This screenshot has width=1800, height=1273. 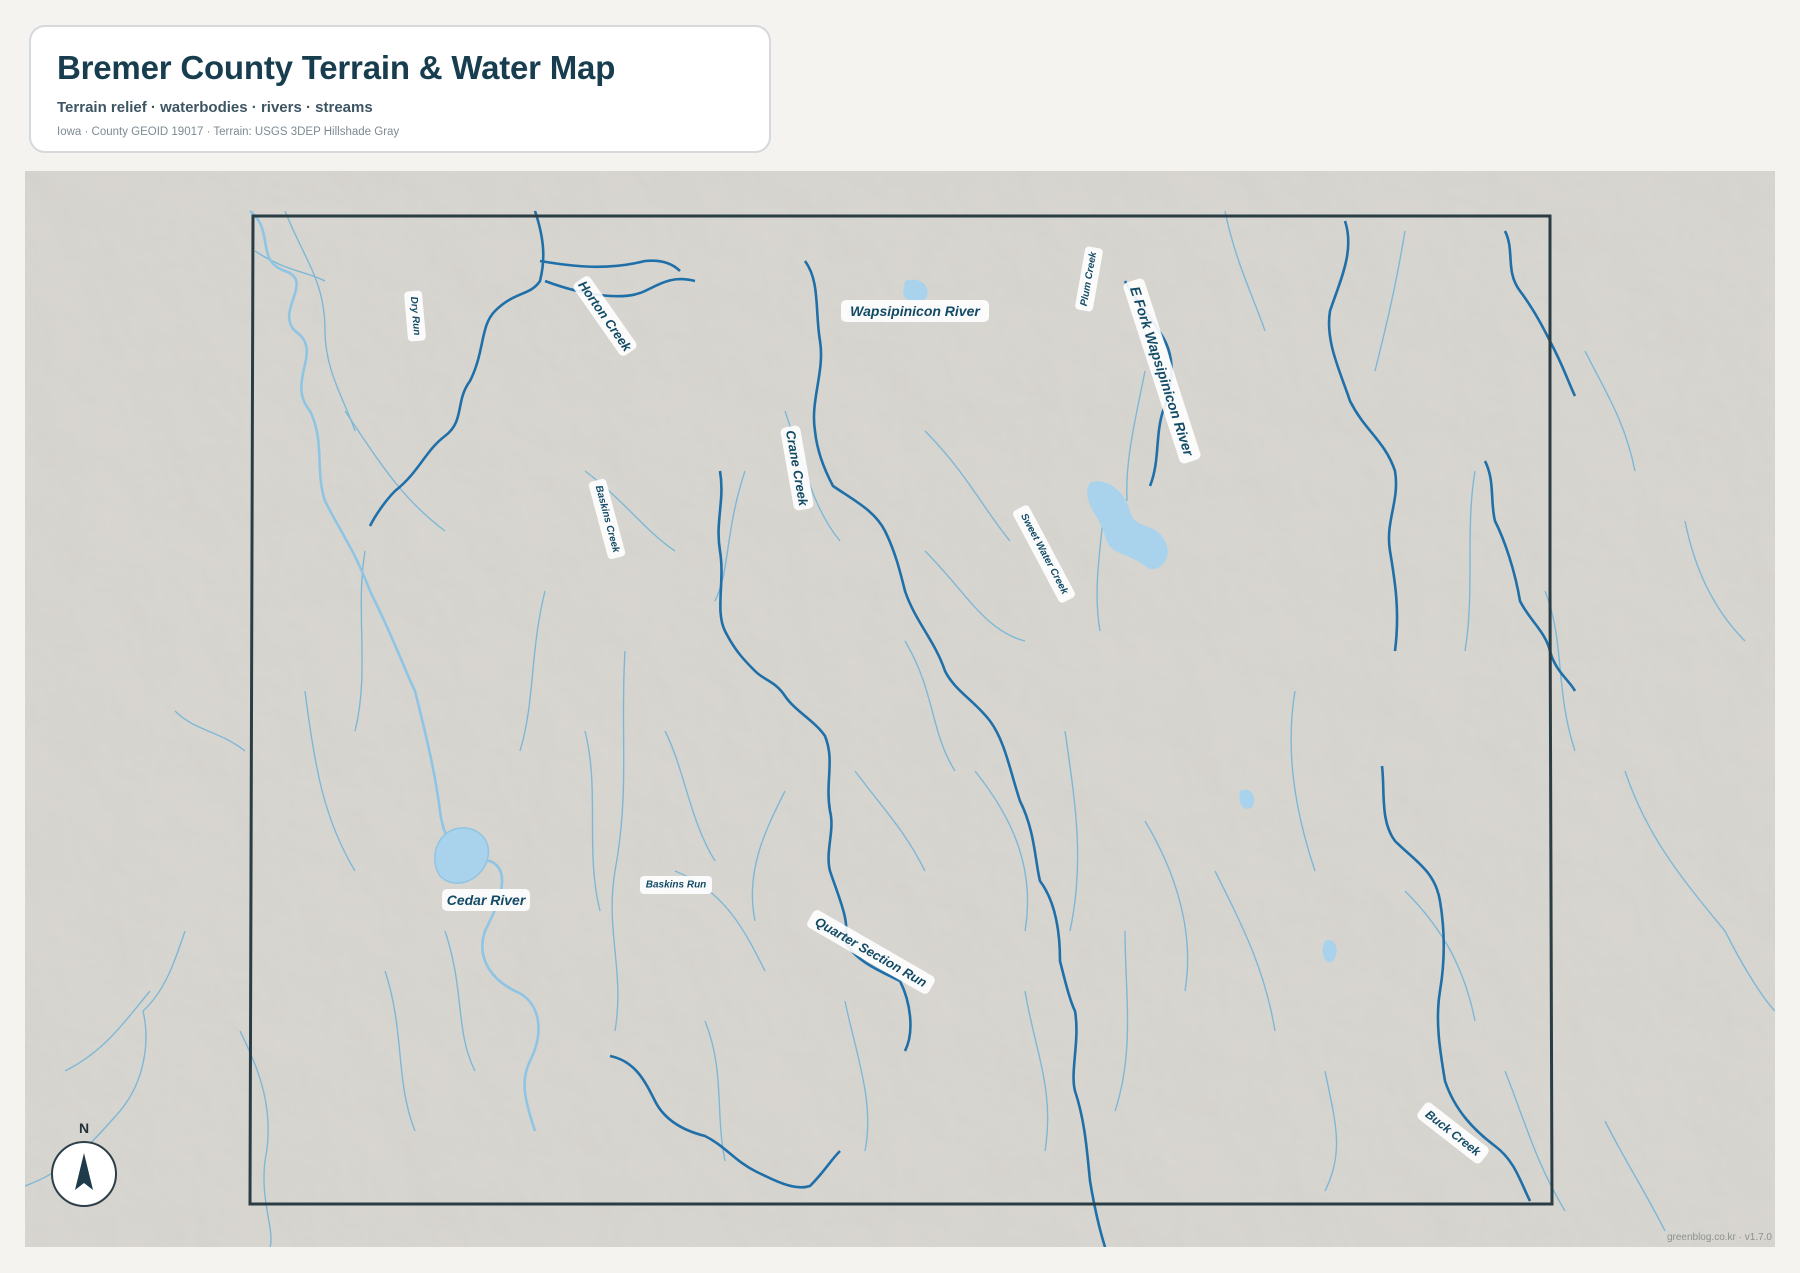 I want to click on baskins-run-label: Baskins Run, so click(x=676, y=885).